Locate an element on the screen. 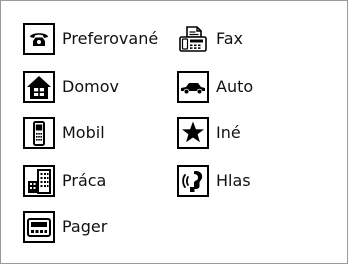 The height and width of the screenshot is (264, 348). phone-type-ine: Iné is located at coordinates (209, 133).